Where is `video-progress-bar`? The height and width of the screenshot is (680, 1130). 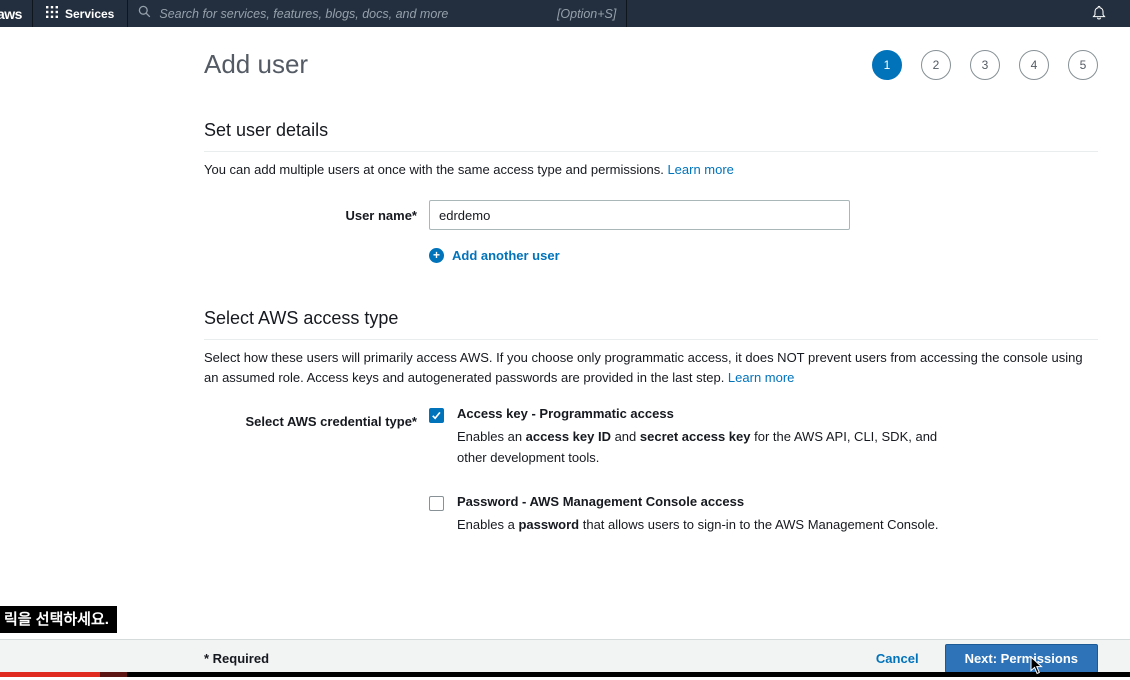
video-progress-bar is located at coordinates (565, 674).